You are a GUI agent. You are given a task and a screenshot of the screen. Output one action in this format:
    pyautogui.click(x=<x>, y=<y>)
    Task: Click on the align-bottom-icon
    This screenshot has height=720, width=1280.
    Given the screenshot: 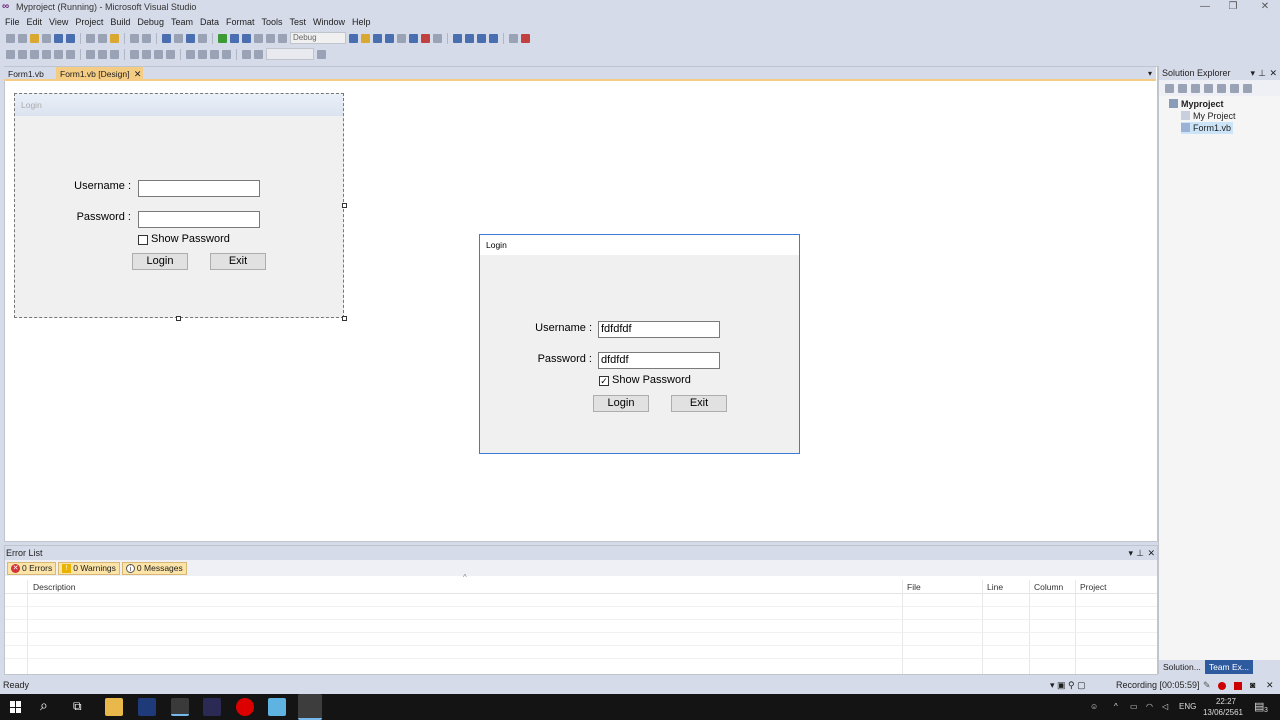 What is the action you would take?
    pyautogui.click(x=70, y=54)
    